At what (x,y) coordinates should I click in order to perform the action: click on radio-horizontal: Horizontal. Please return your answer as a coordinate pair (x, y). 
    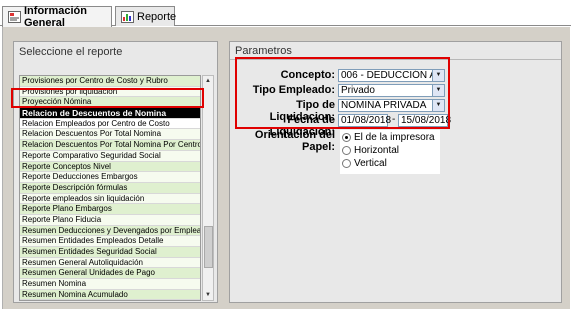
    Looking at the image, I should click on (370, 150).